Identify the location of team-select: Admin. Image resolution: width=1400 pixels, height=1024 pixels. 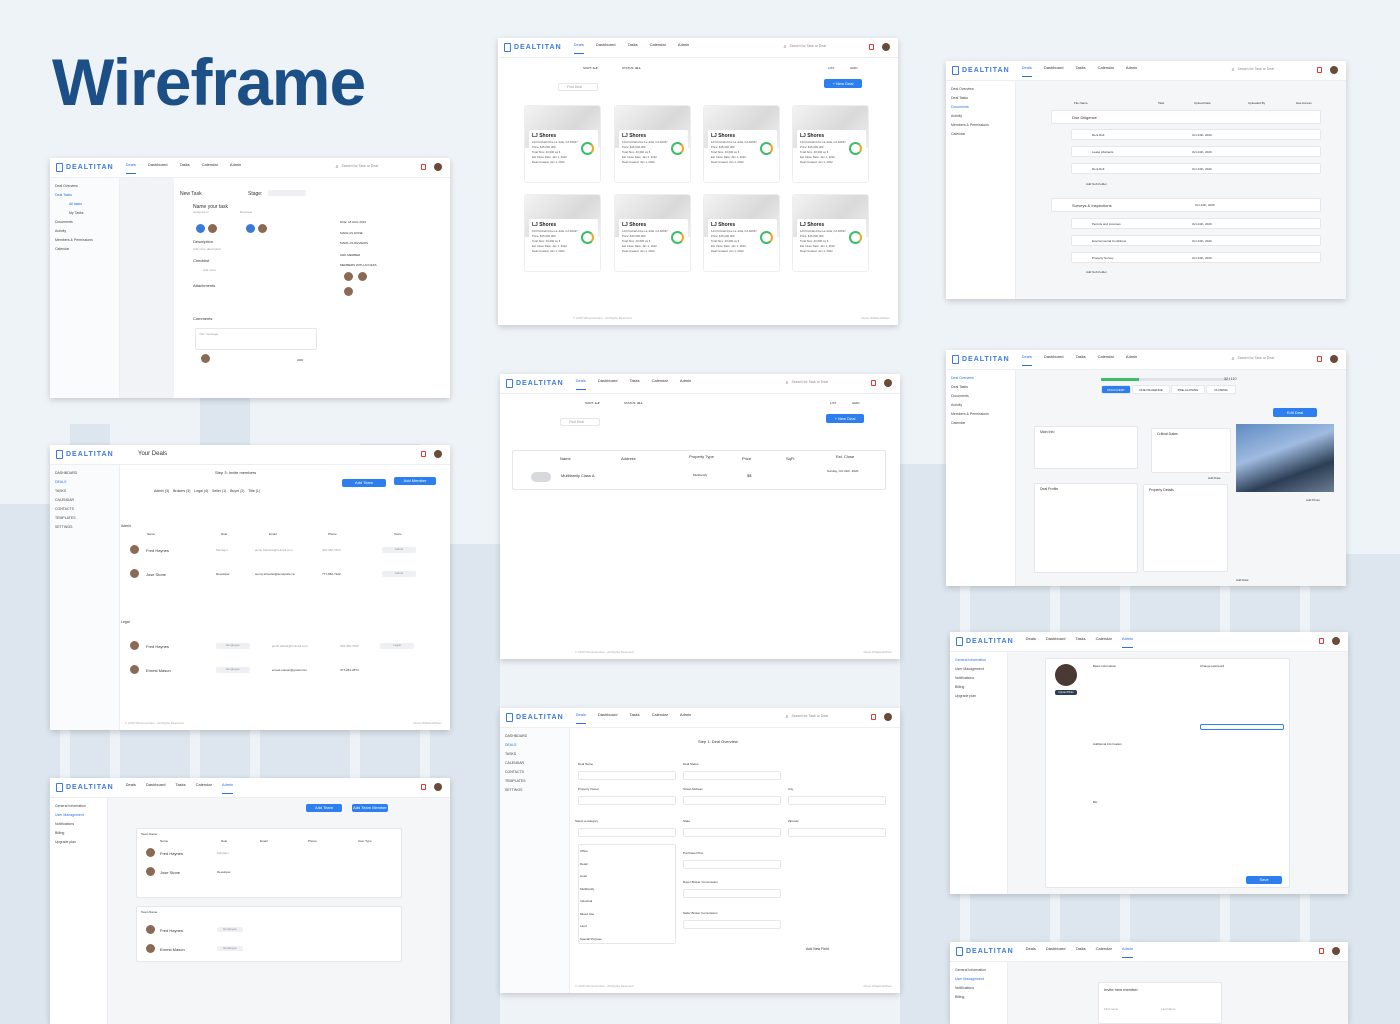
(399, 550).